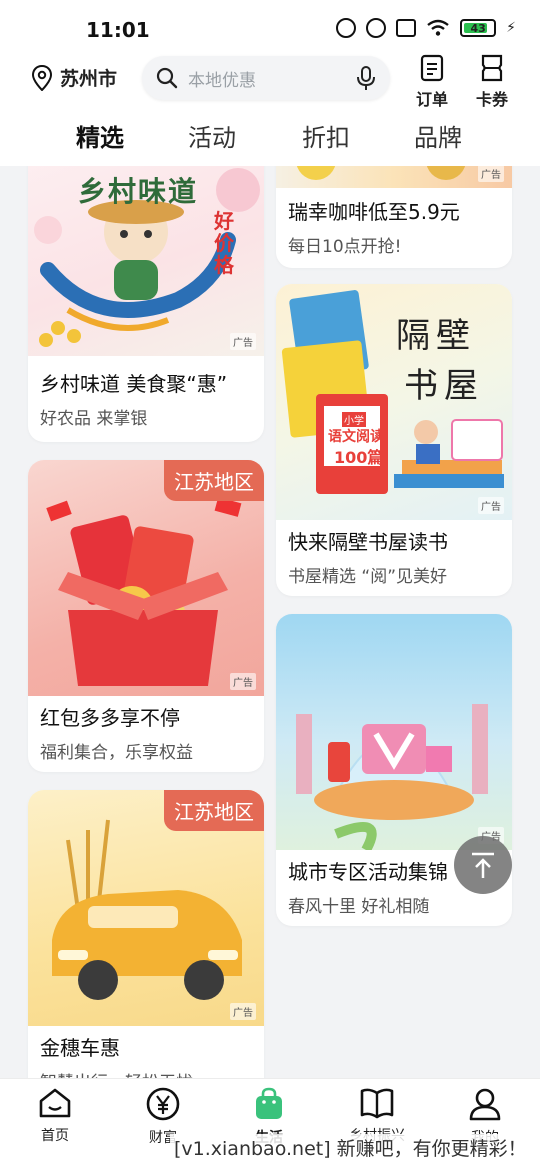 The image size is (540, 1170). What do you see at coordinates (444, 386) in the screenshot?
I see `bookhouse-banner-line2: 书屋` at bounding box center [444, 386].